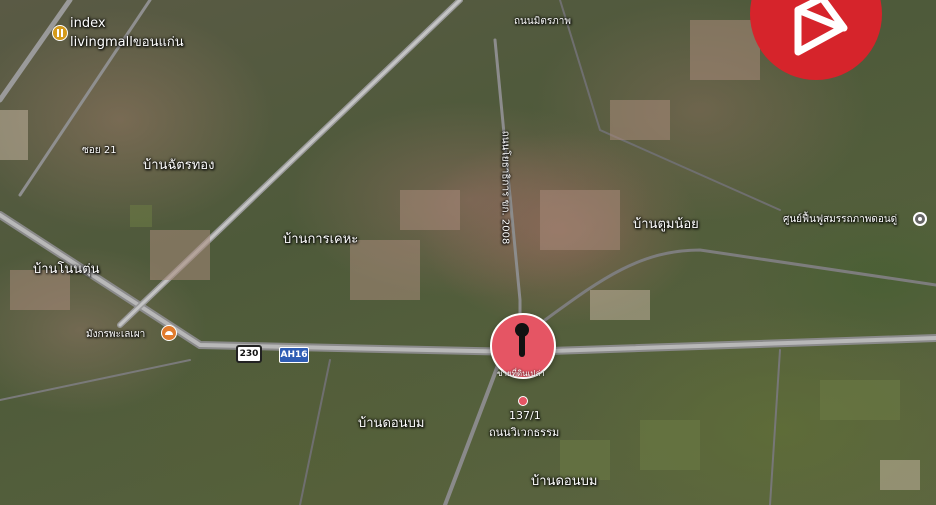 The image size is (936, 505). I want to click on place-label-ban-donbom-1: บ้านดอนบม, so click(391, 423).